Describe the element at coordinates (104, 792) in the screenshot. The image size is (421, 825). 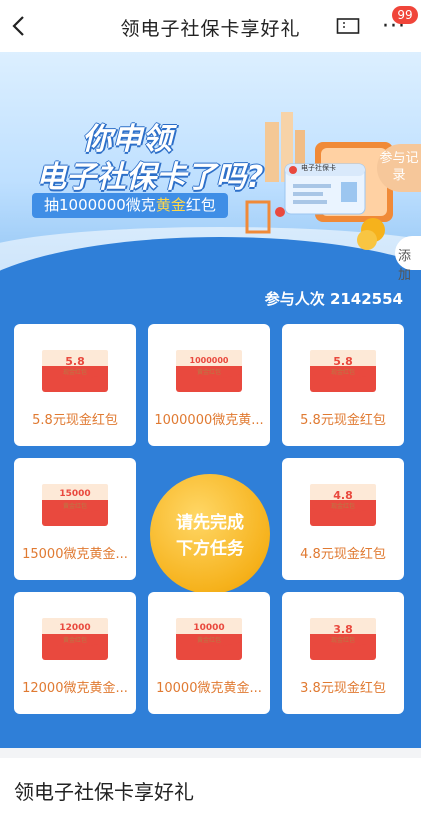
I see `section-title: 领电子社保卡享好礼` at that location.